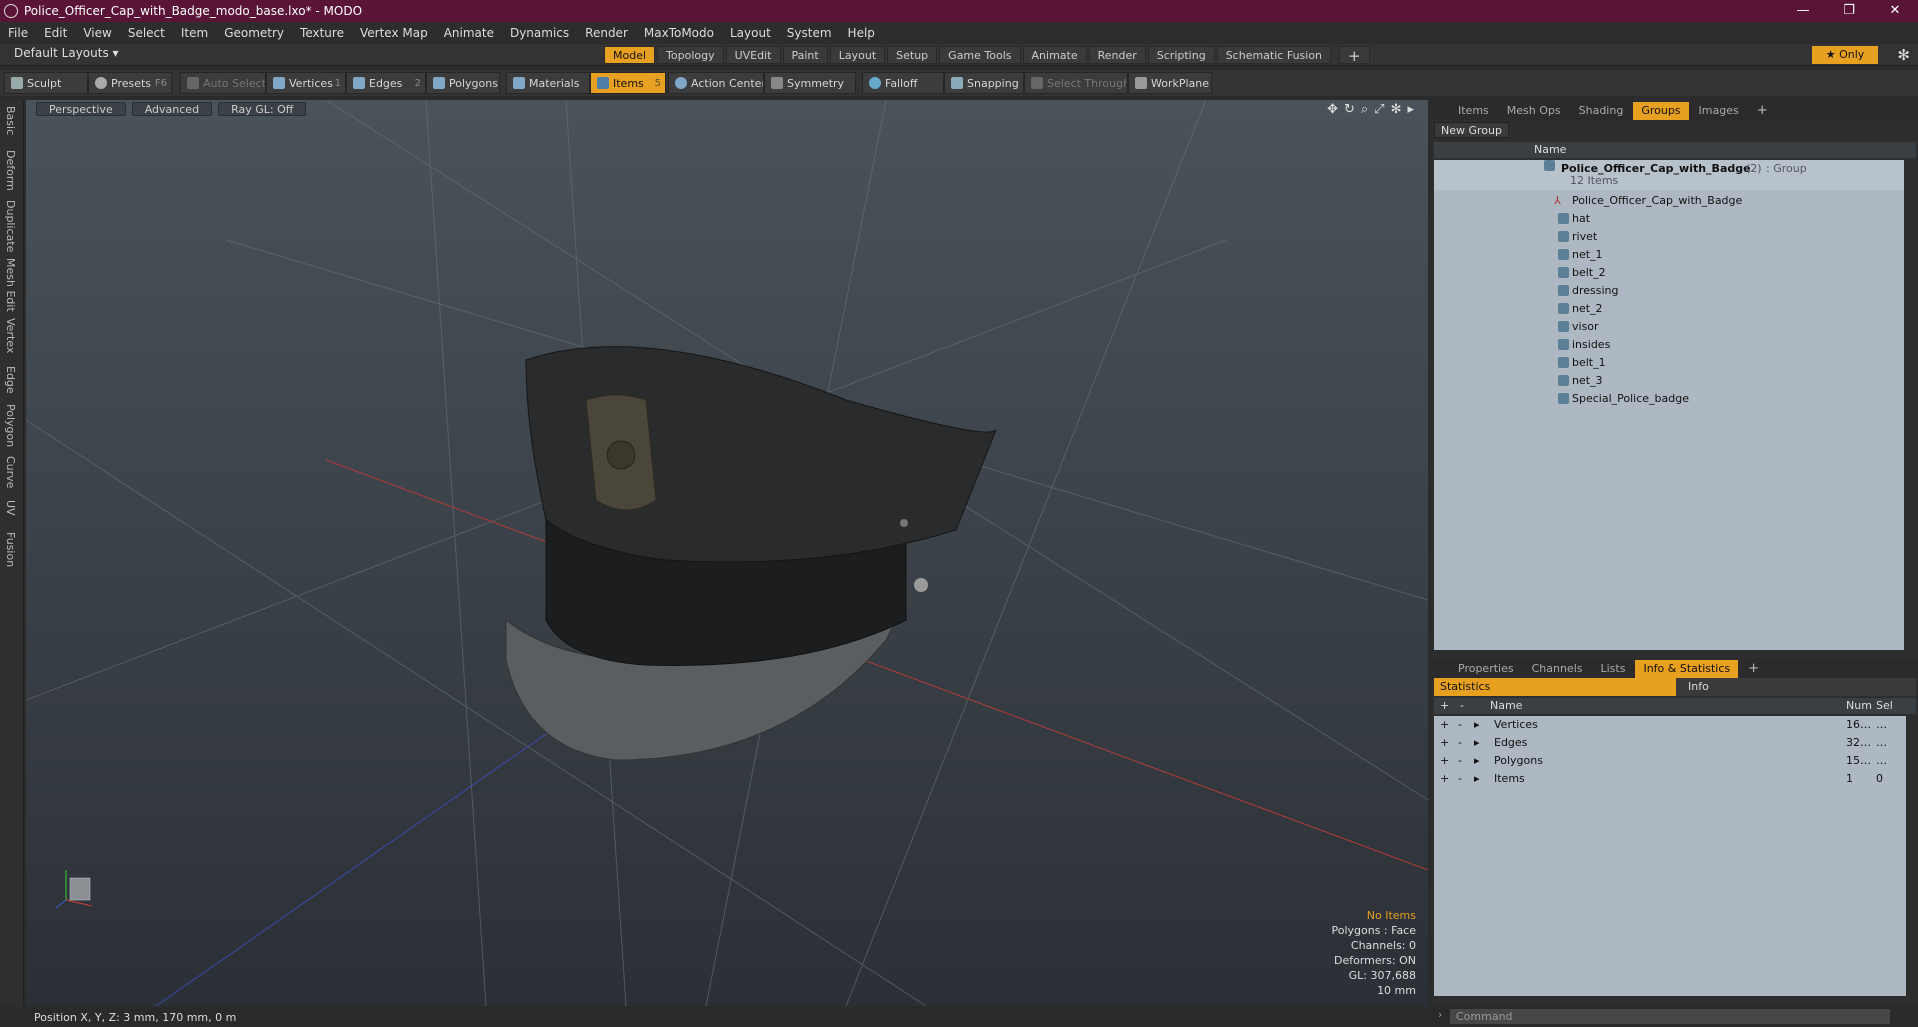 The width and height of the screenshot is (1918, 1027). I want to click on edges-button: Edges 2, so click(386, 83).